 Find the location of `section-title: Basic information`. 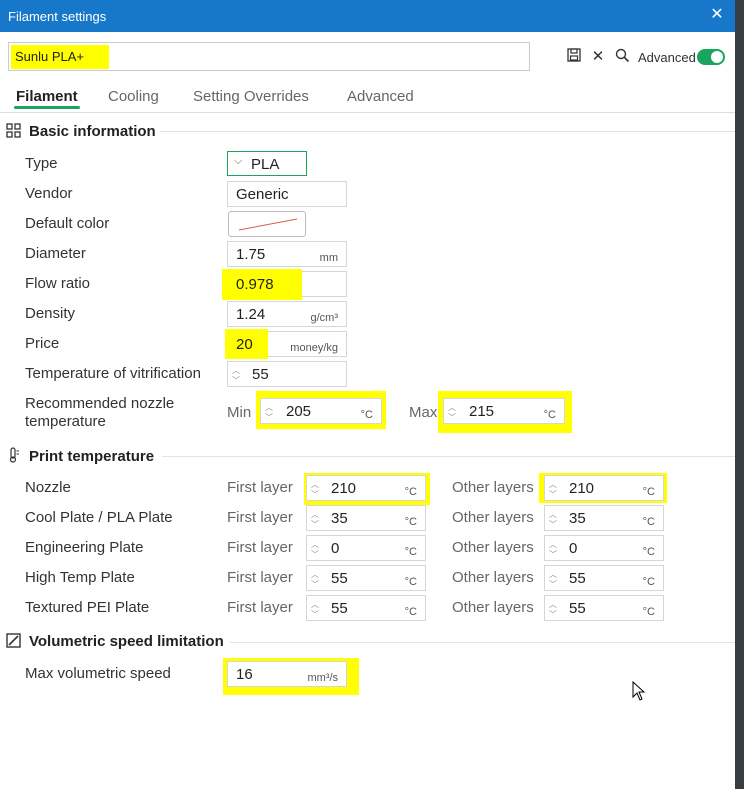

section-title: Basic information is located at coordinates (92, 131).